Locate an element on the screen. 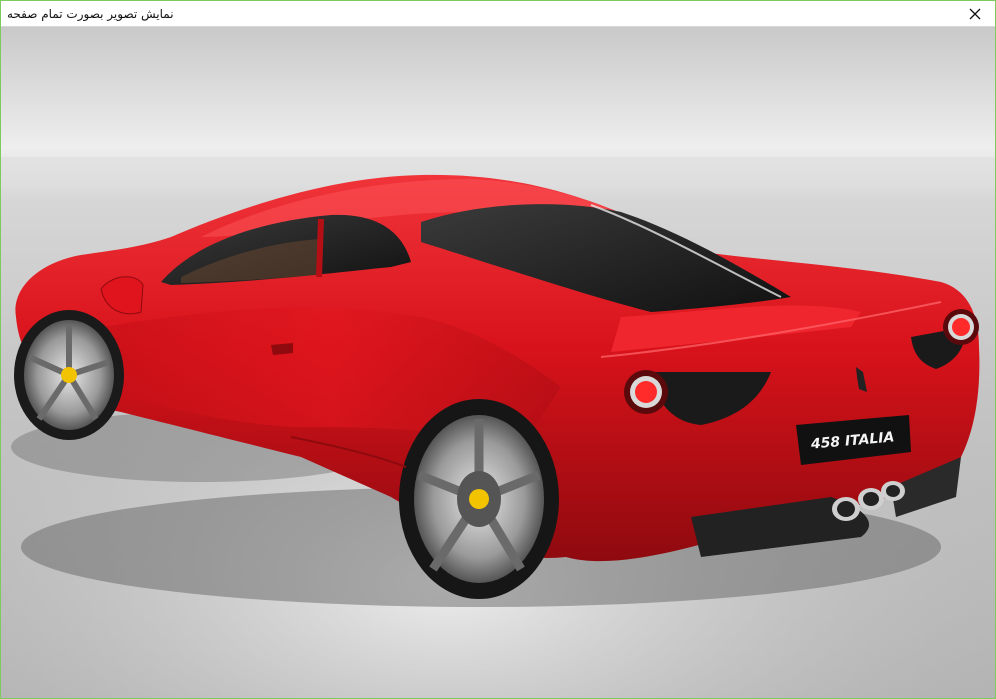 The image size is (996, 699). tail-light-right is located at coordinates (961, 327).